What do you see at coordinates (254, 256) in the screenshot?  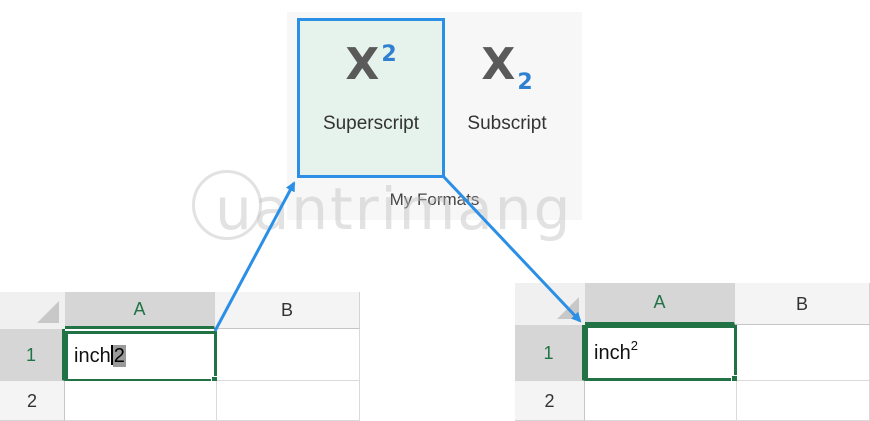 I see `arrow-to-superscript` at bounding box center [254, 256].